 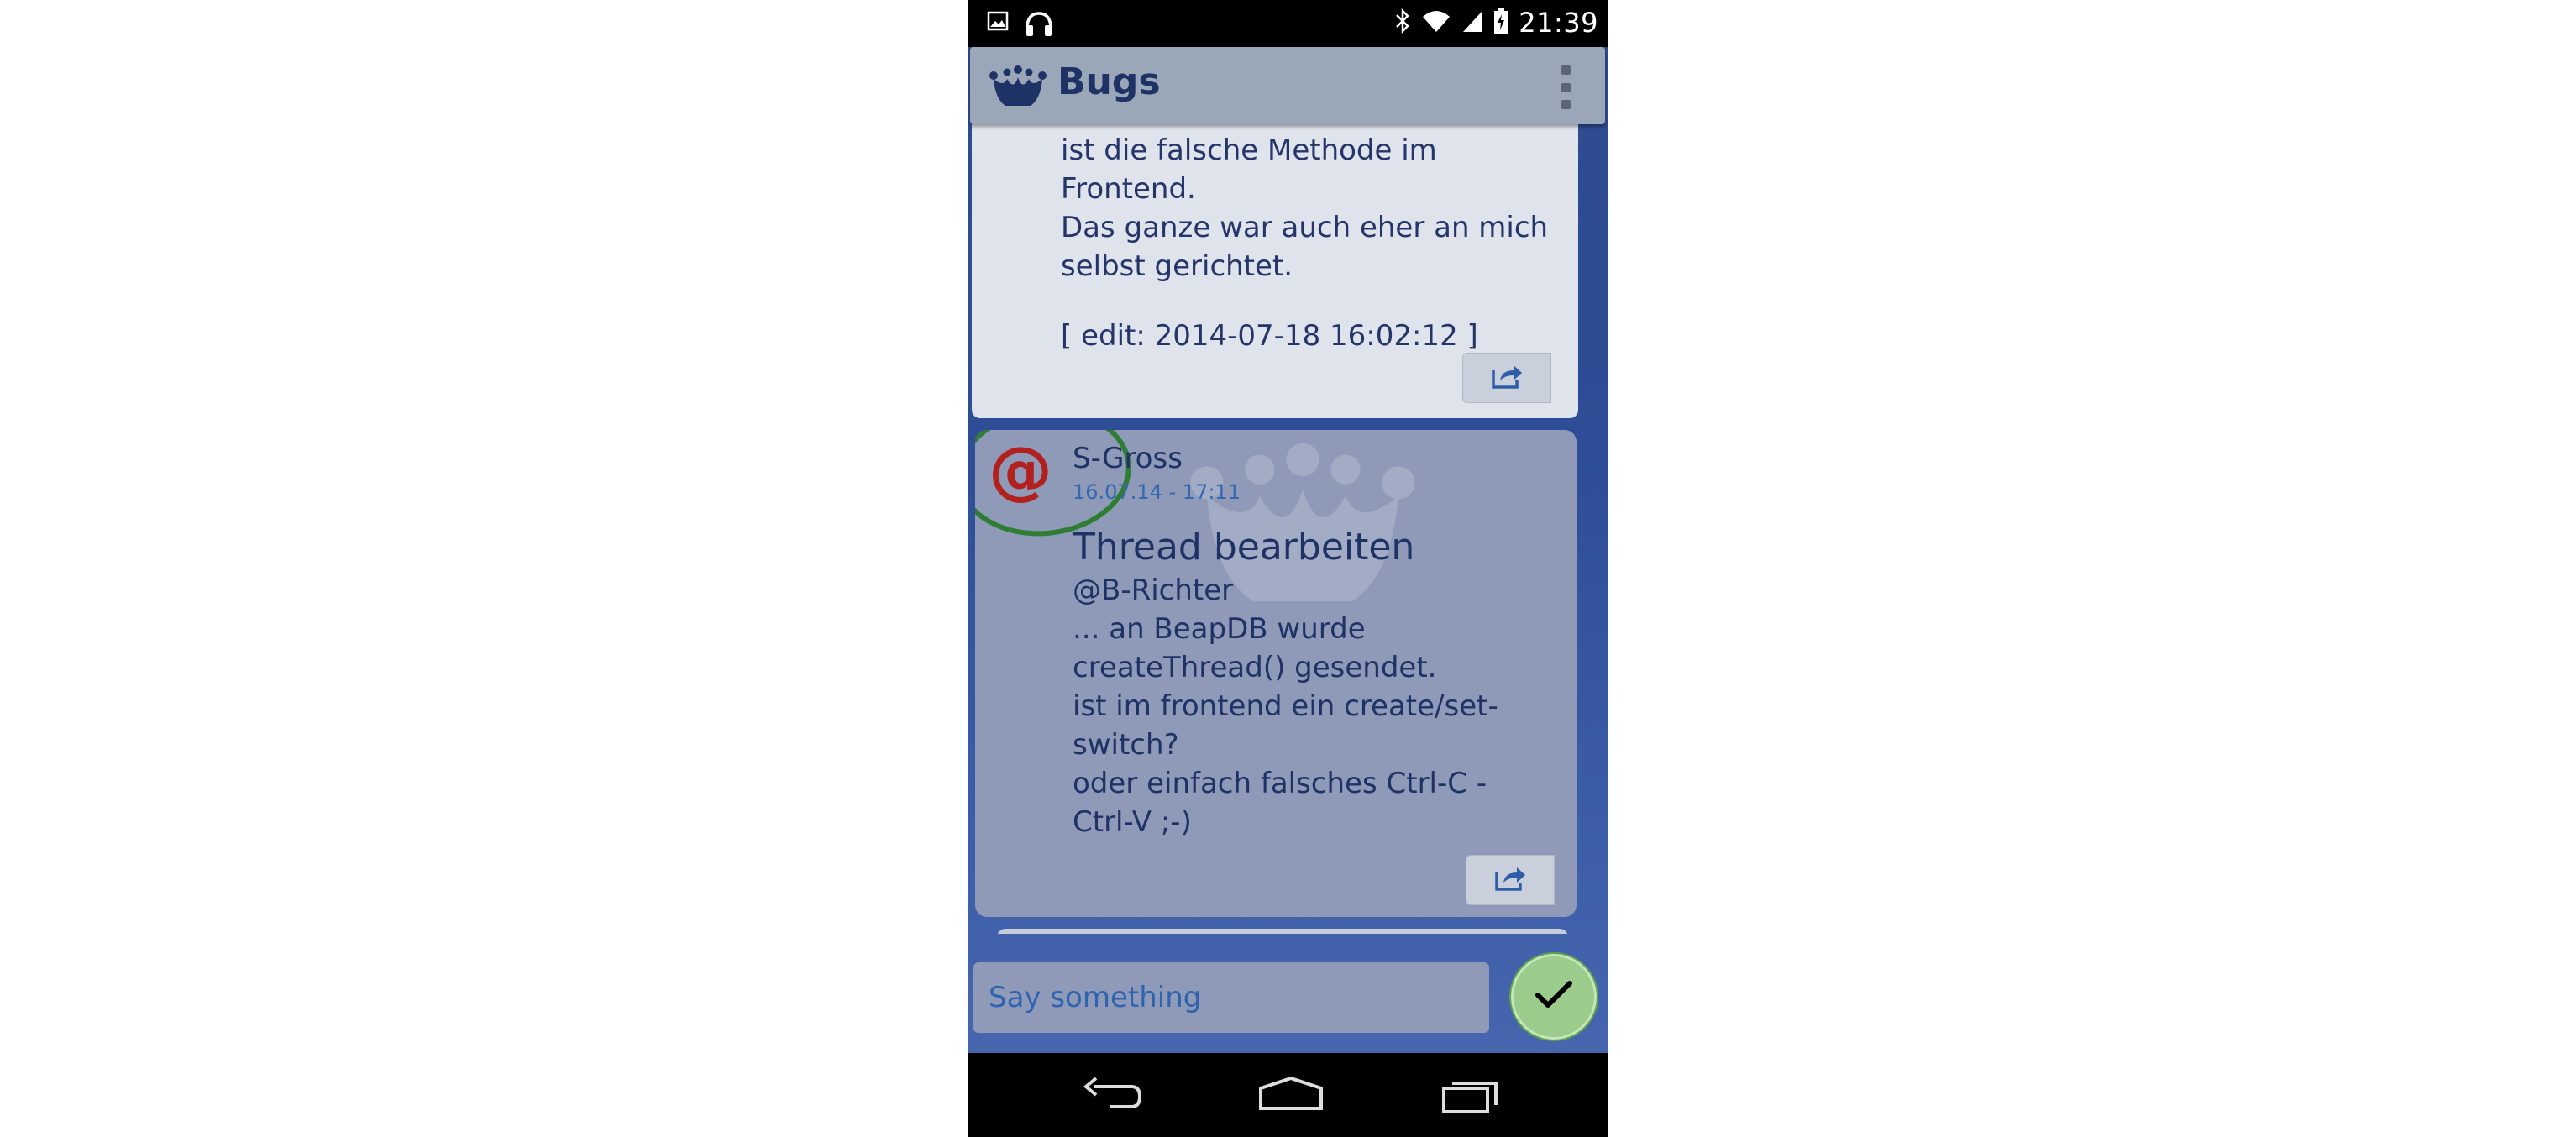 I want to click on signal-icon, so click(x=1472, y=22).